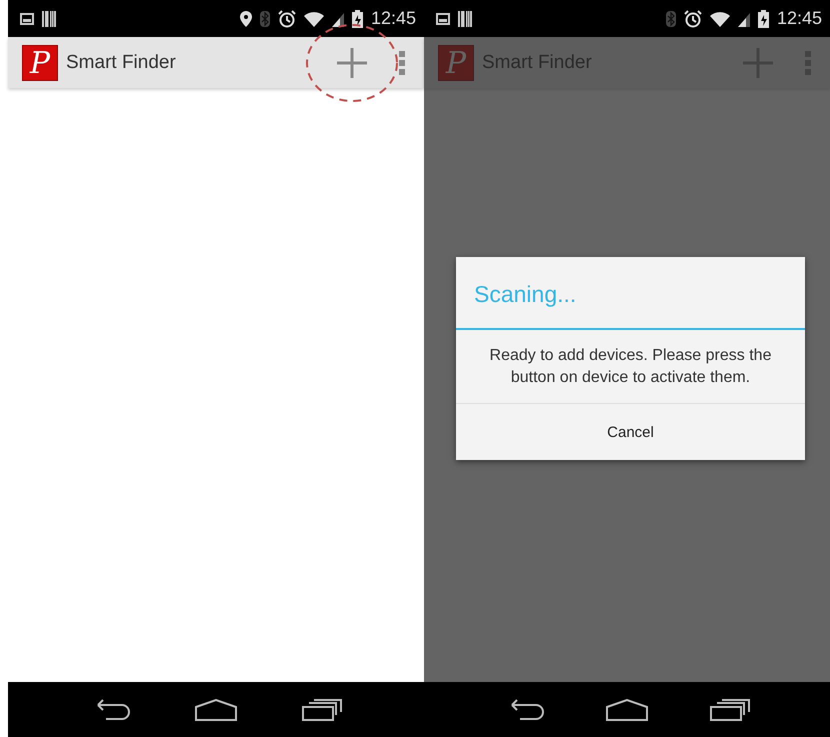 The height and width of the screenshot is (737, 830). What do you see at coordinates (630, 367) in the screenshot?
I see `dialog-message: Ready to add devices. Please press the button on device to activate them.` at bounding box center [630, 367].